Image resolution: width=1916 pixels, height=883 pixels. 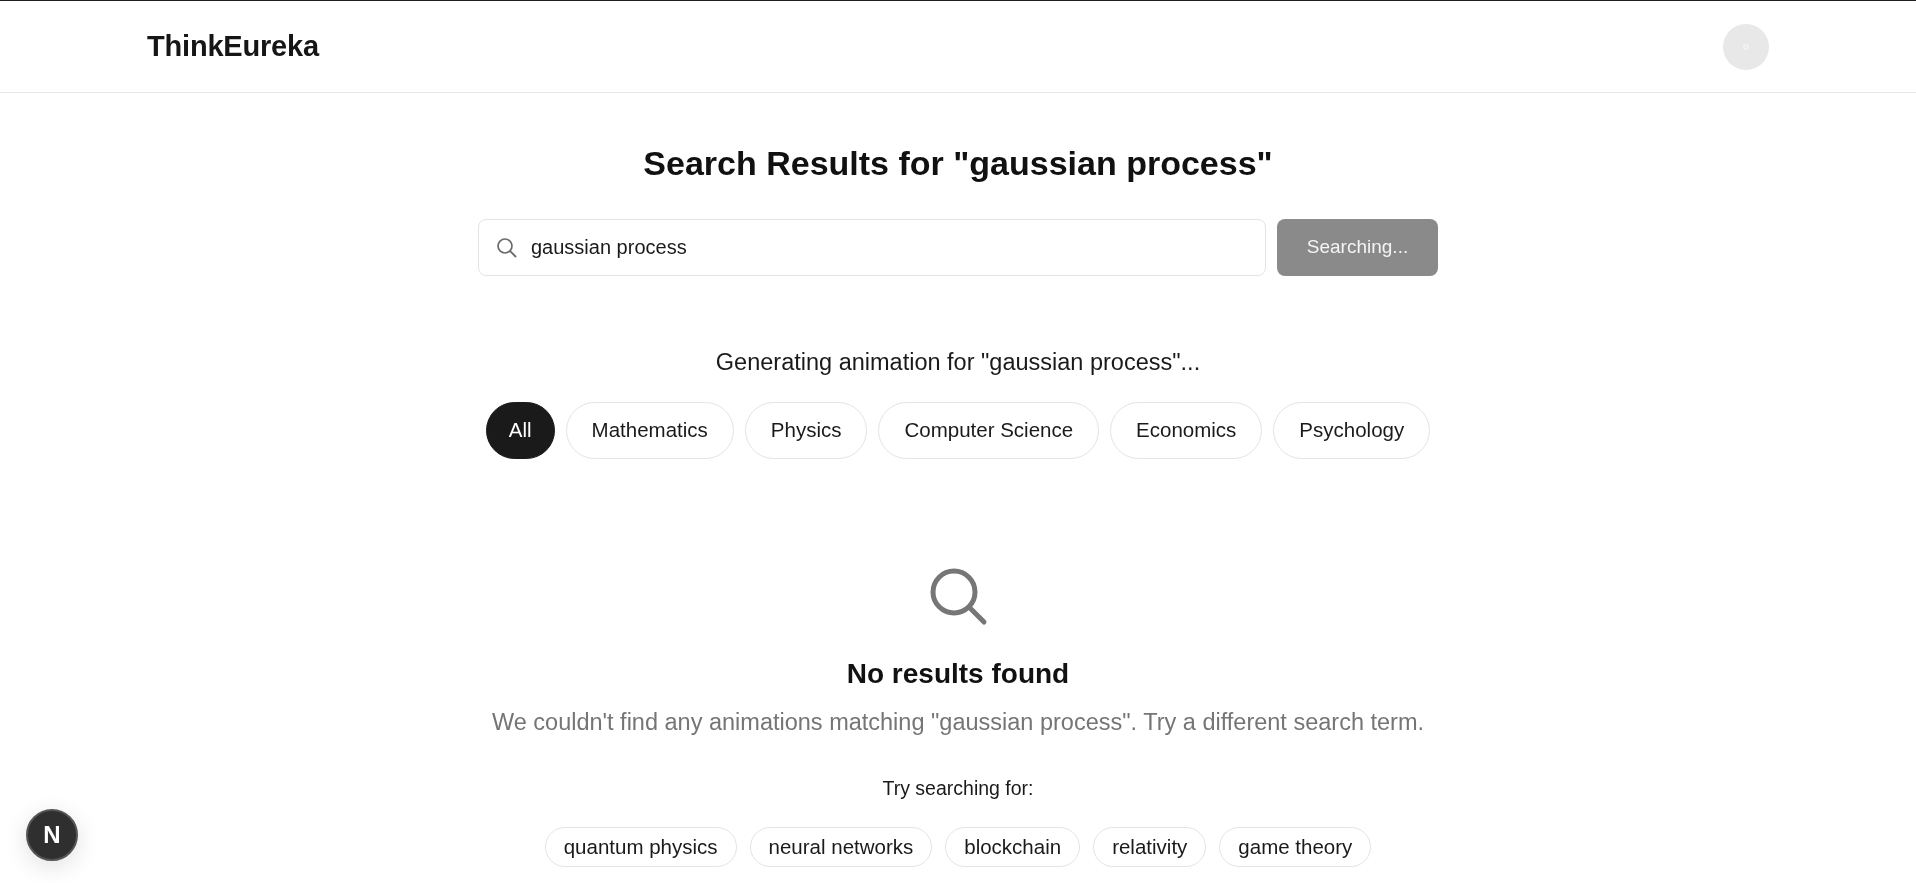 I want to click on suggestion-chip: relativity, so click(x=1150, y=847).